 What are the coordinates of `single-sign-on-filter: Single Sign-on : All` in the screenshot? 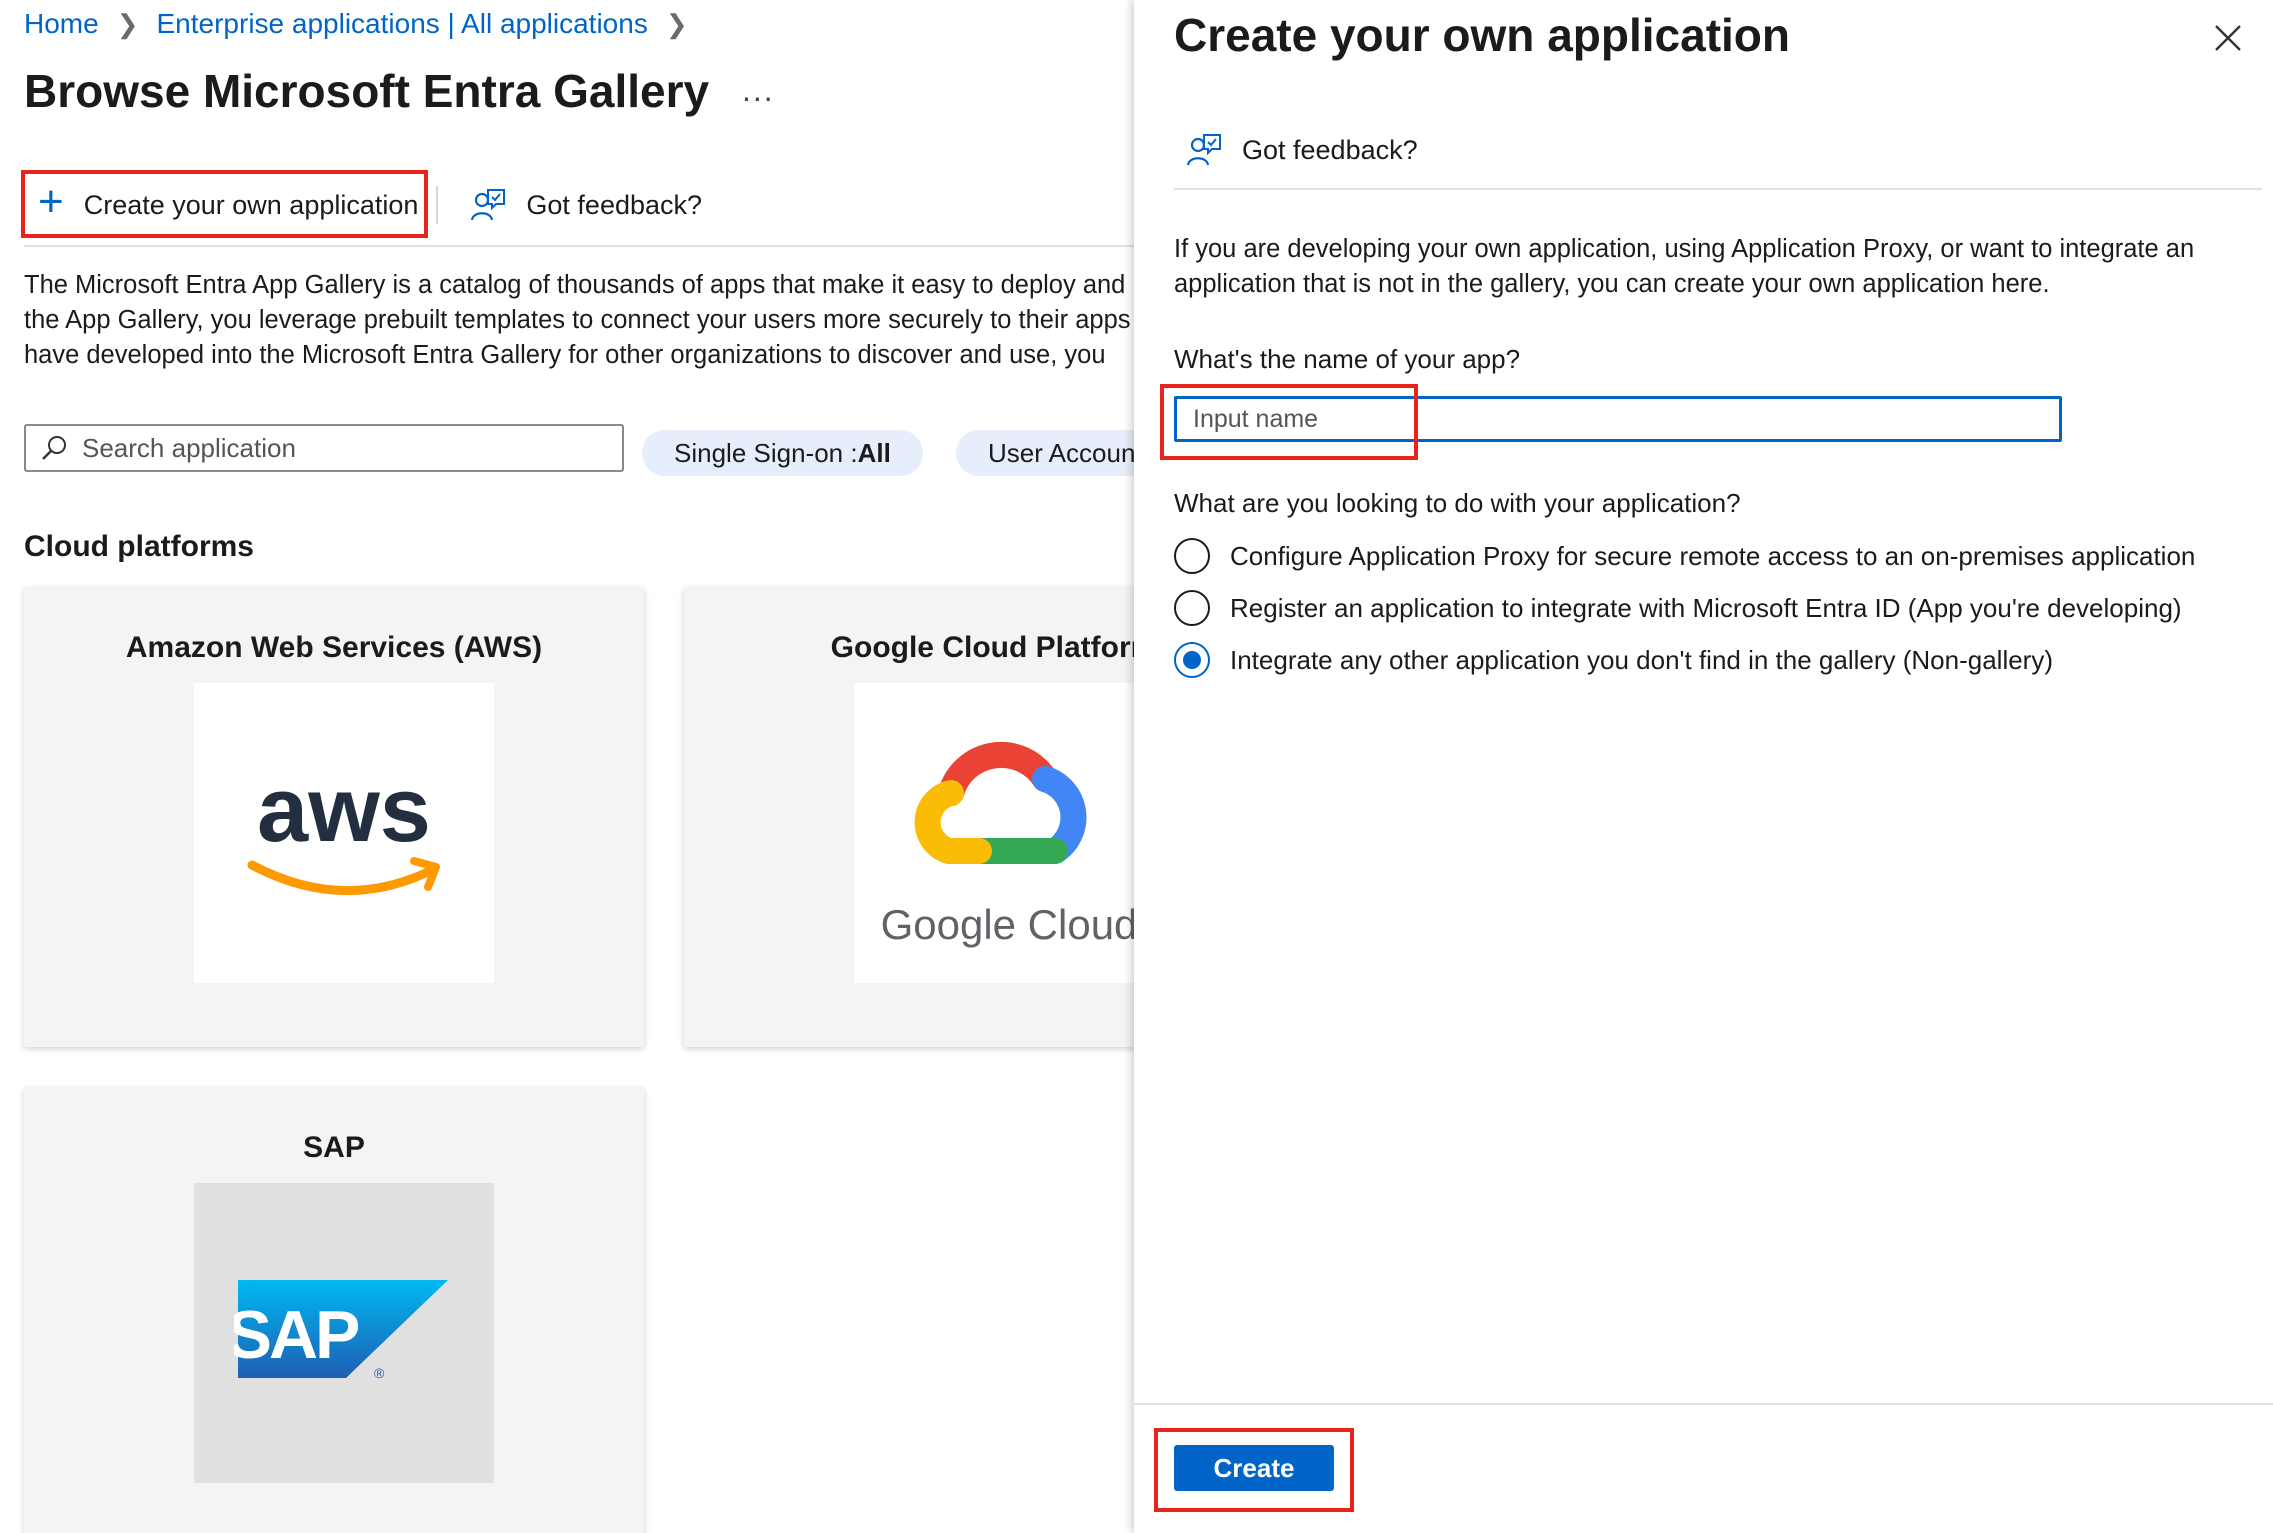 It's located at (782, 453).